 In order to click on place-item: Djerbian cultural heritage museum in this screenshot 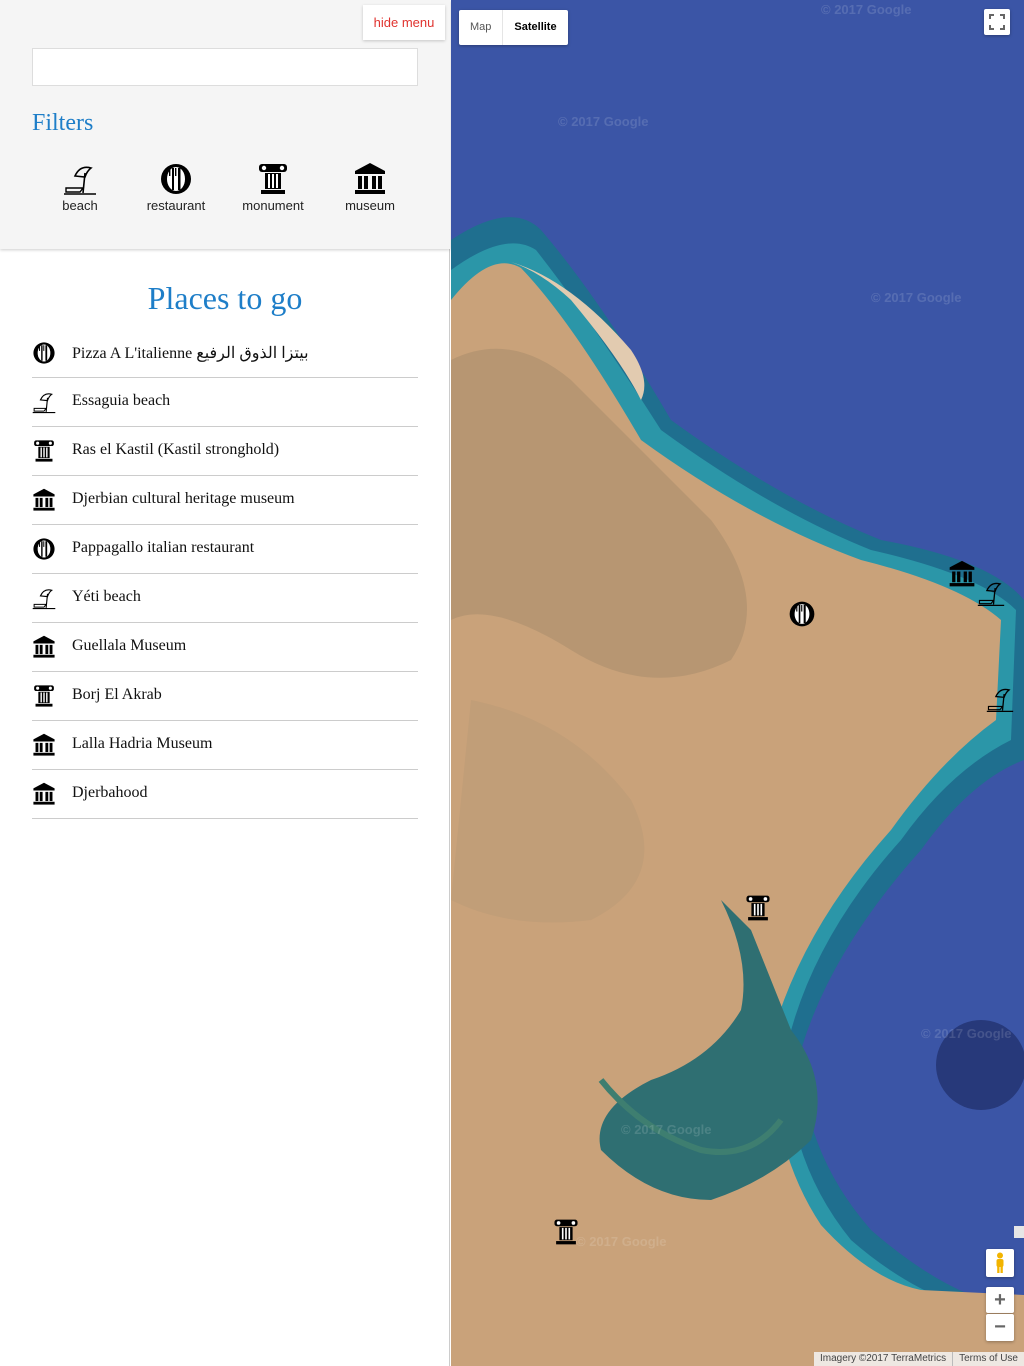, I will do `click(225, 500)`.